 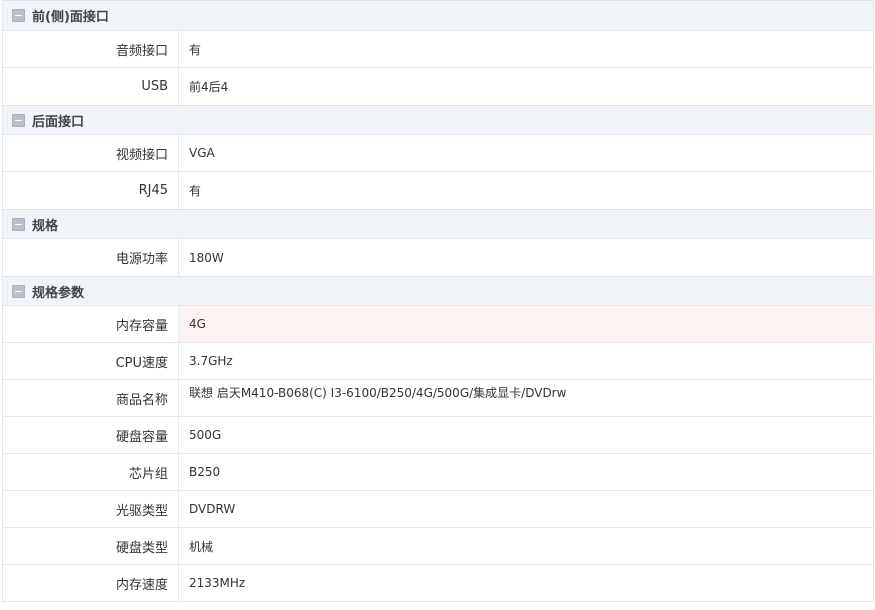 I want to click on spec-value: 500G, so click(x=205, y=435).